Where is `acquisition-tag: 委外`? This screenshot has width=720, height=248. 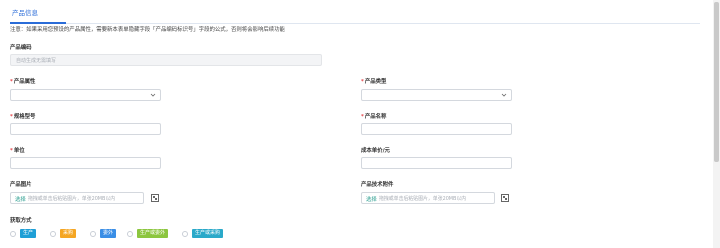
acquisition-tag: 委外 is located at coordinates (108, 233).